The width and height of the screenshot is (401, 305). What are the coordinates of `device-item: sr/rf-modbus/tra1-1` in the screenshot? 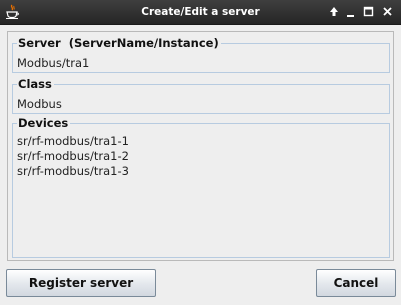 It's located at (201, 141).